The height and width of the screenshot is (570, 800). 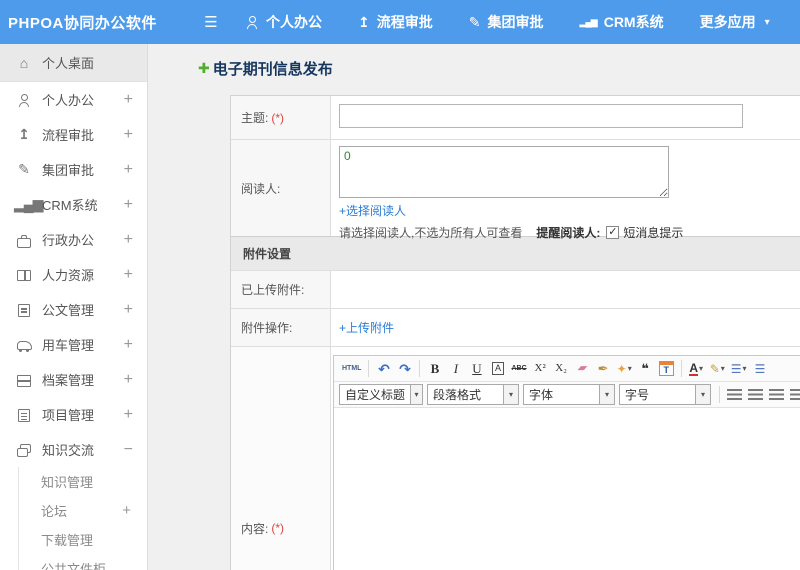 What do you see at coordinates (383, 368) in the screenshot?
I see `undo-button: ↶` at bounding box center [383, 368].